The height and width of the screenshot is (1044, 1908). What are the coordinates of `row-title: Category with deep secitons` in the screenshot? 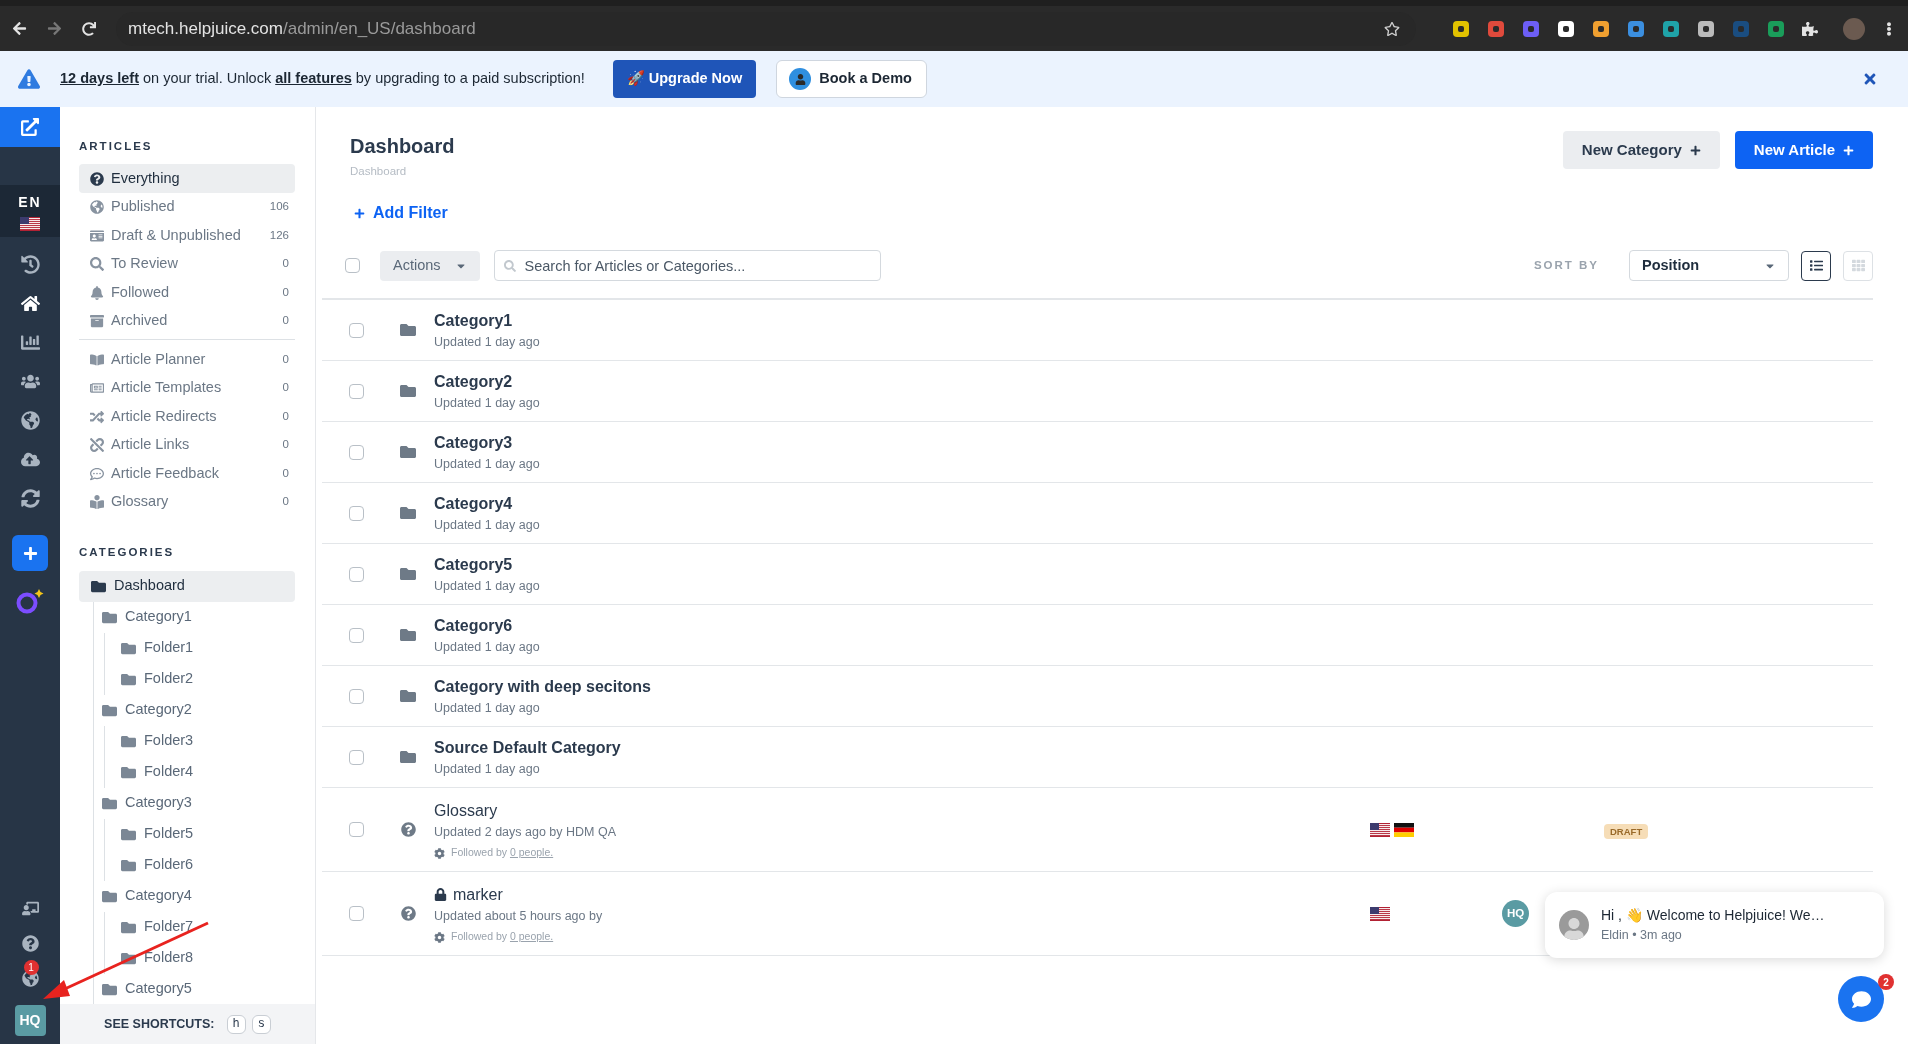 It's located at (542, 686).